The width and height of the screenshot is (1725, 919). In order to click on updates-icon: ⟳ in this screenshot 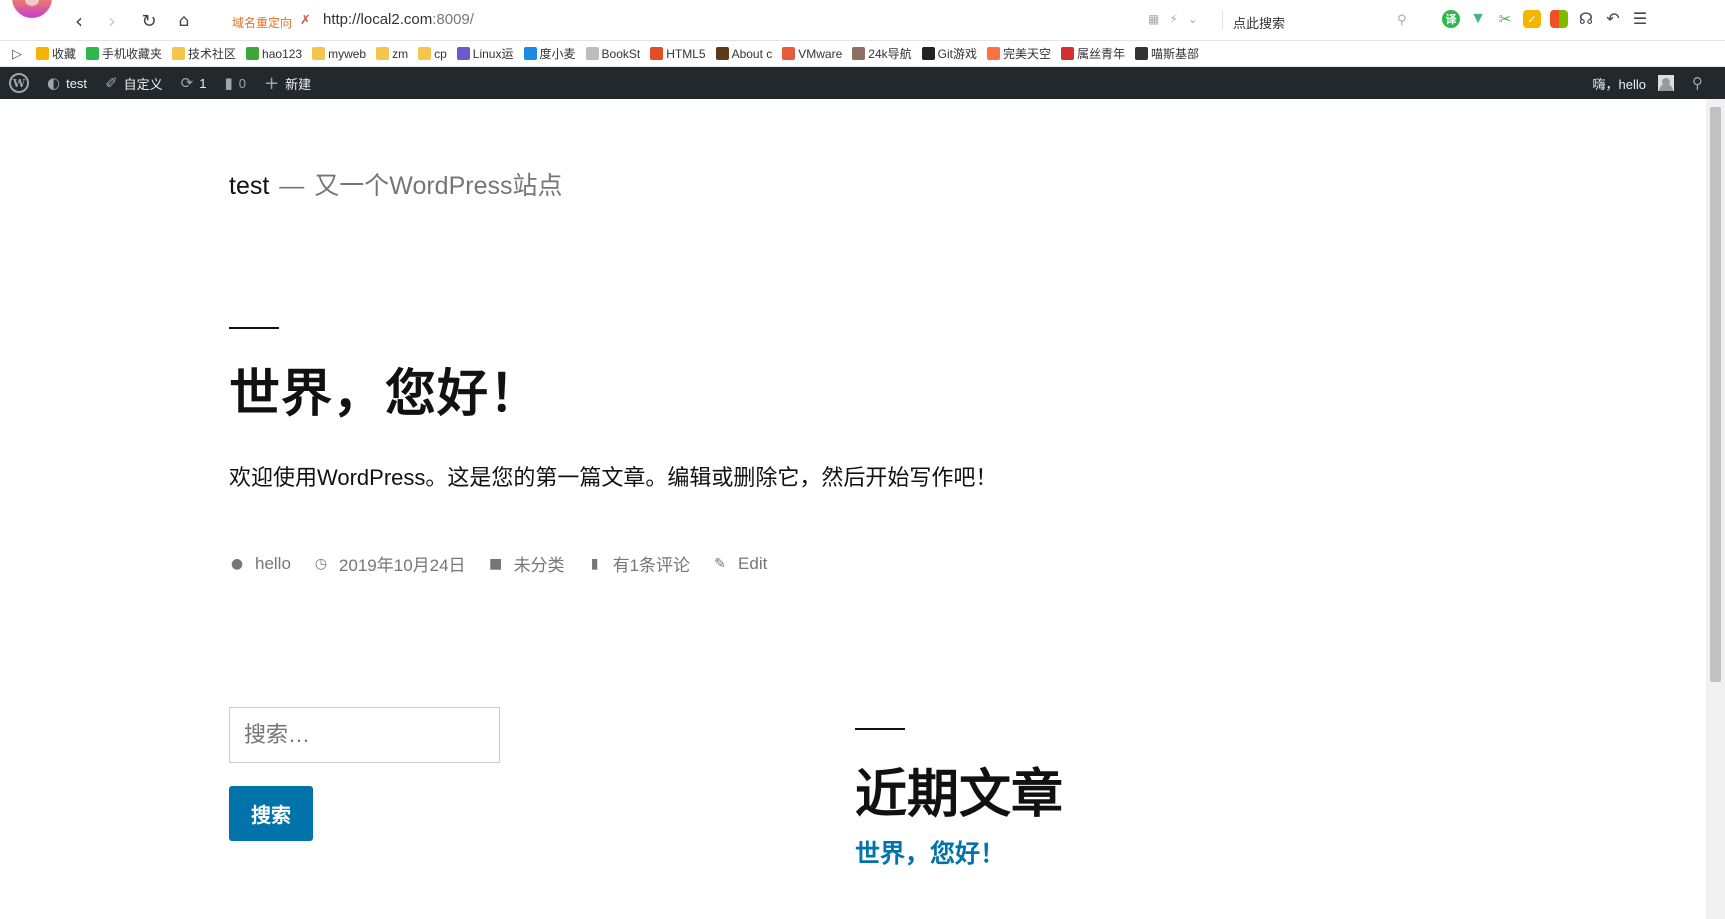, I will do `click(187, 83)`.